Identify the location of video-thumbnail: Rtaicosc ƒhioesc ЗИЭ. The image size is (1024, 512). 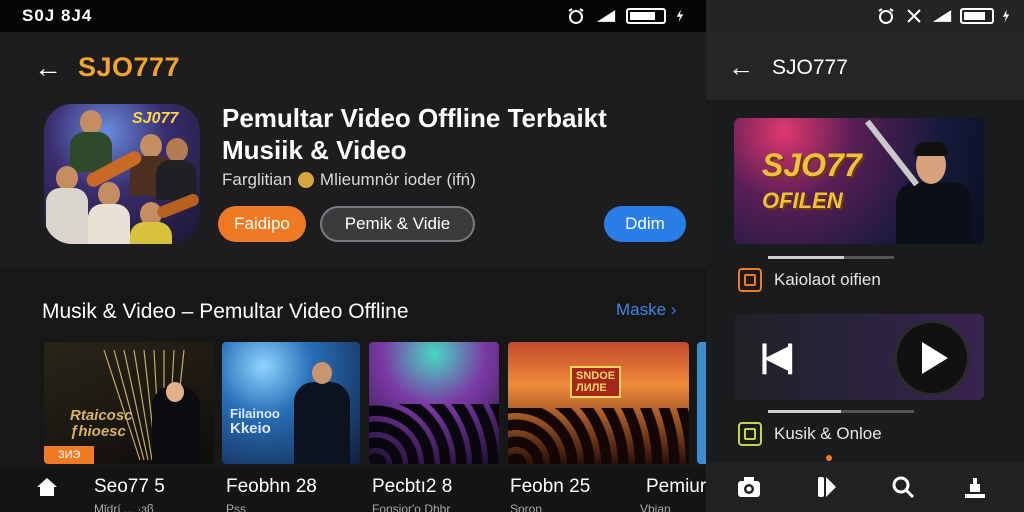
(129, 403).